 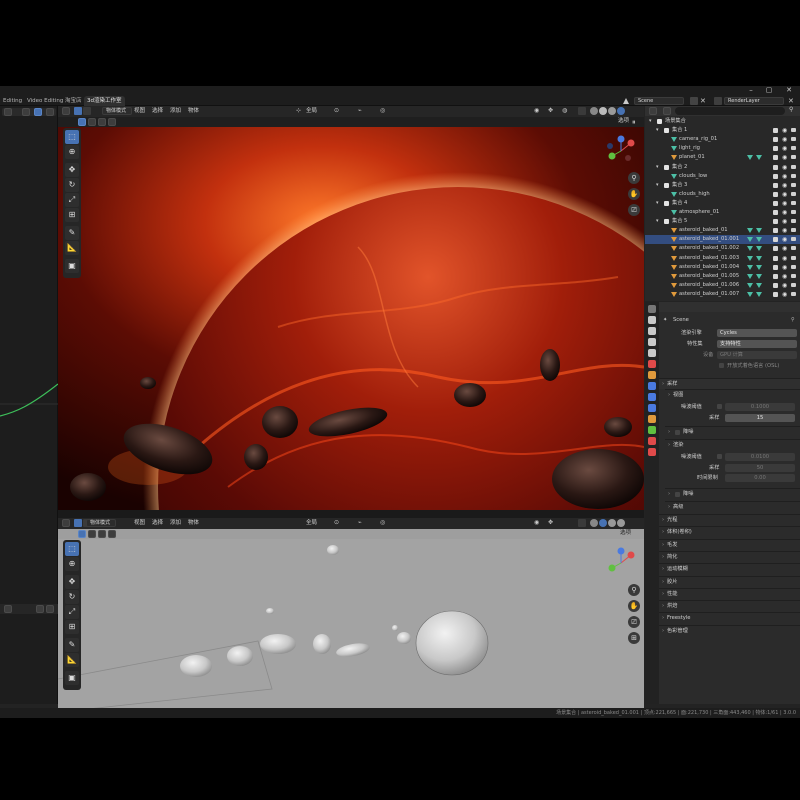 What do you see at coordinates (621, 523) in the screenshot?
I see `shading-rendered-icon` at bounding box center [621, 523].